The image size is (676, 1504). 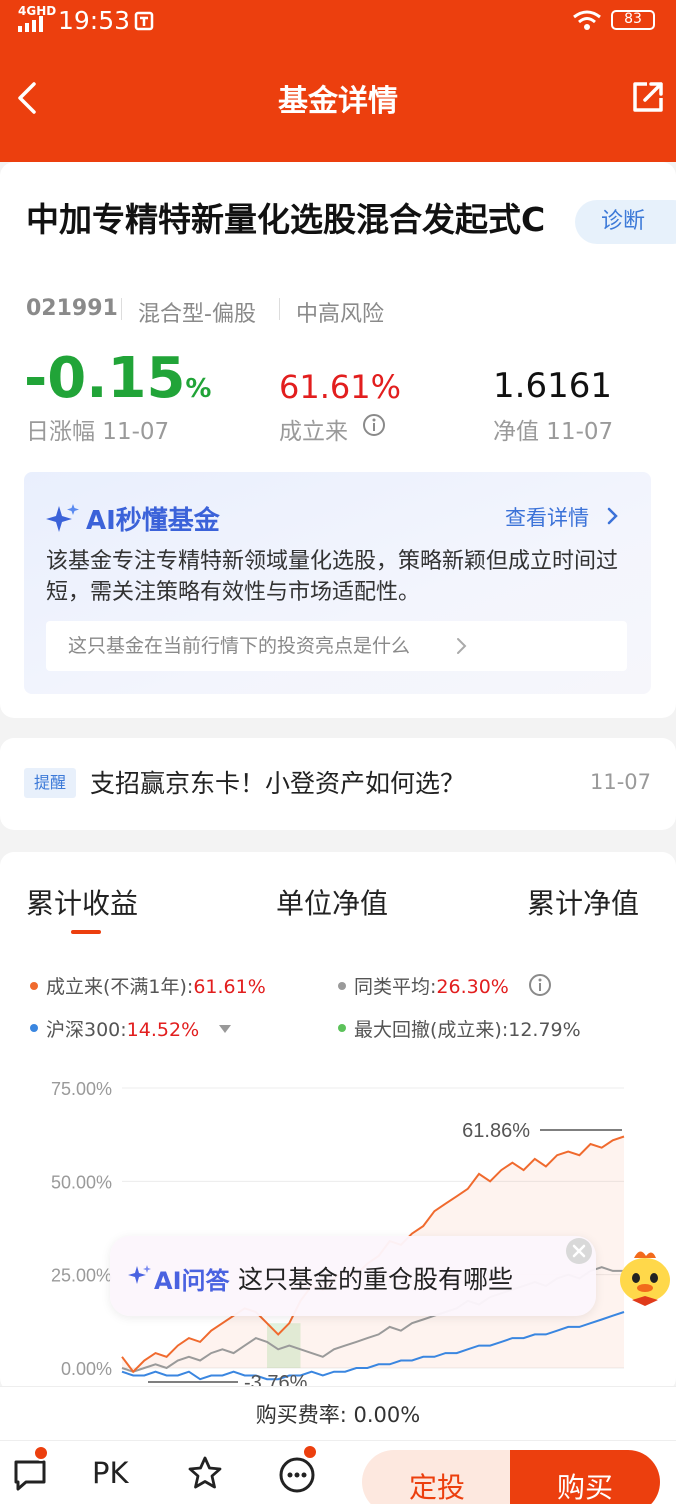 I want to click on clock: 19:53, so click(x=94, y=20).